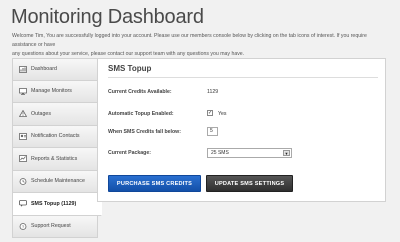 The height and width of the screenshot is (242, 400). What do you see at coordinates (144, 132) in the screenshot?
I see `threshold-label: When SMS Credits fall below:` at bounding box center [144, 132].